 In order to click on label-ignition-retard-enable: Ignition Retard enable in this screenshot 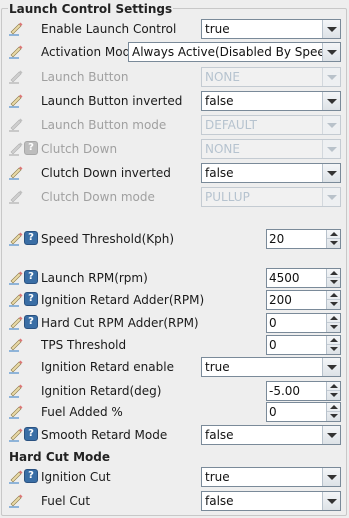, I will do `click(107, 367)`.